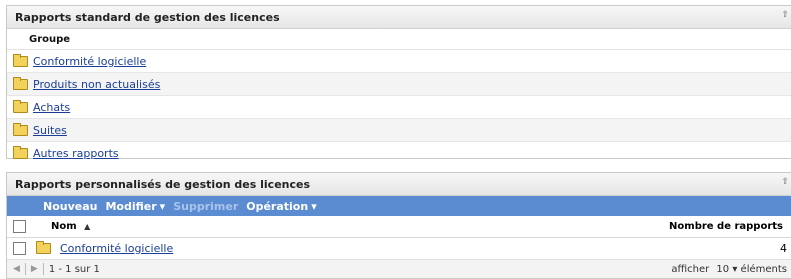 This screenshot has width=791, height=279. I want to click on show-label: afficher, so click(690, 269).